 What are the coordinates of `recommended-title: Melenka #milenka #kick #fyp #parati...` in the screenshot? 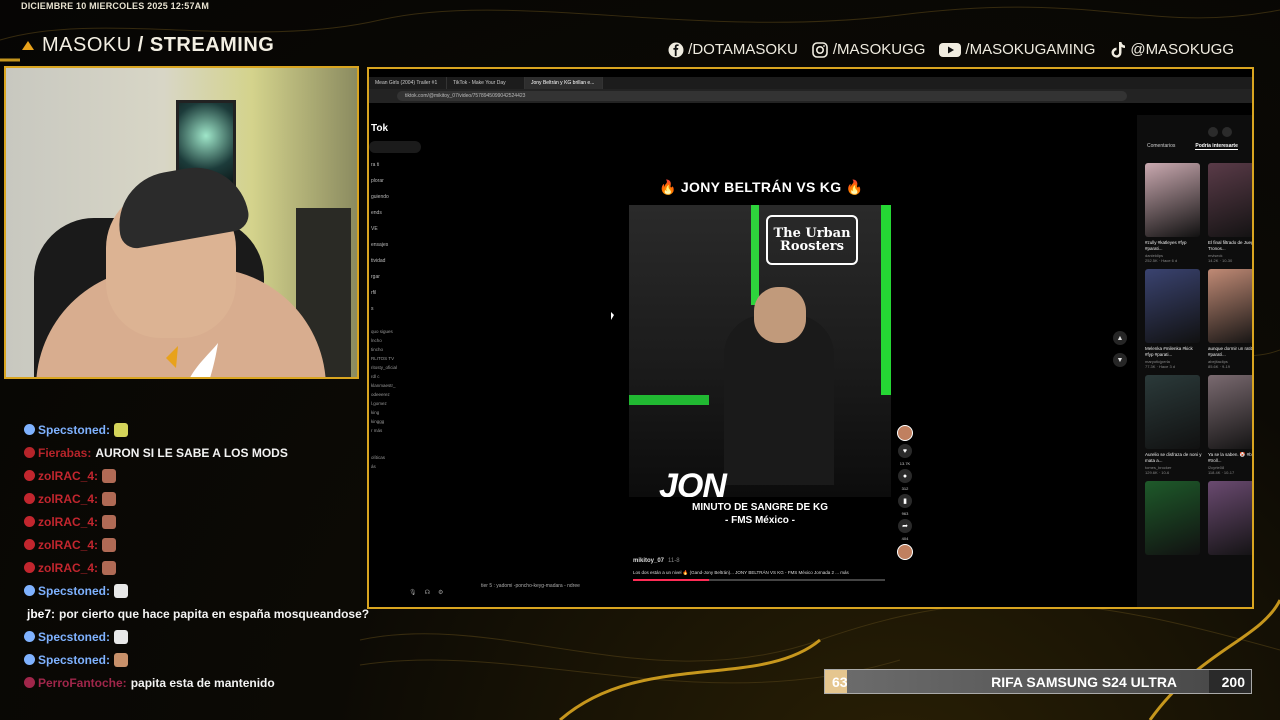 It's located at (1169, 351).